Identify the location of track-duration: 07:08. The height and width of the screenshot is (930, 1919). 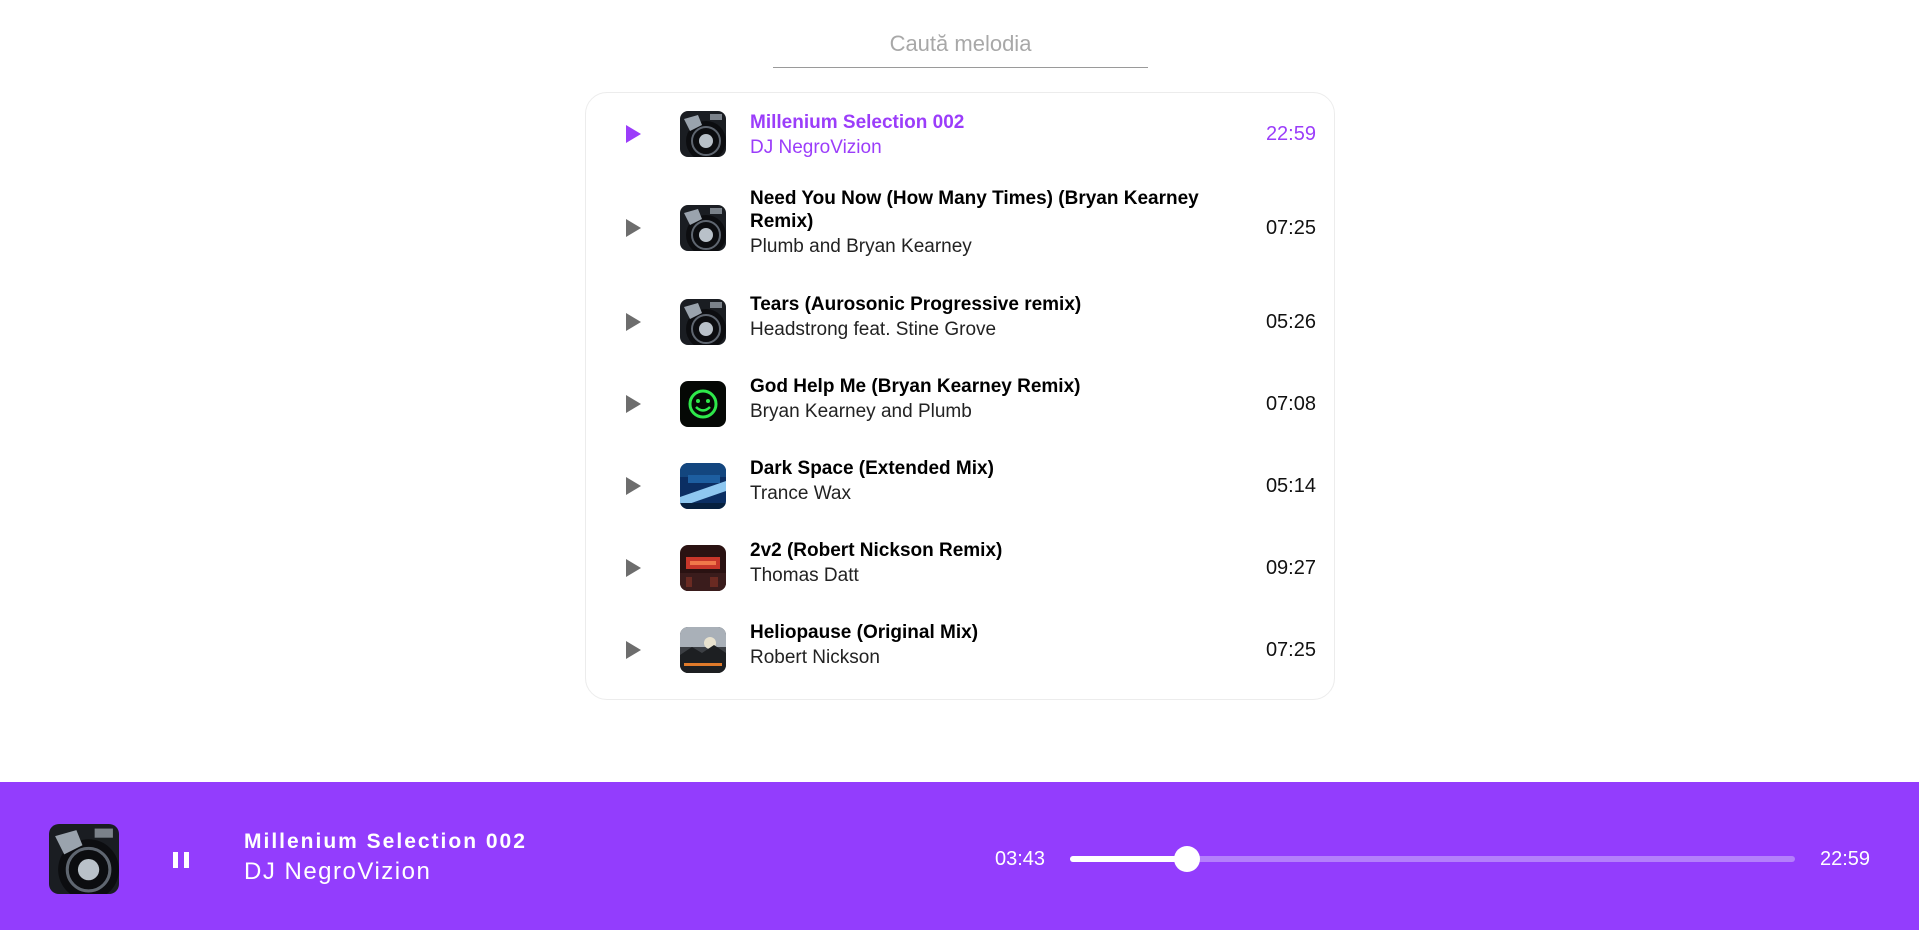
(1290, 404).